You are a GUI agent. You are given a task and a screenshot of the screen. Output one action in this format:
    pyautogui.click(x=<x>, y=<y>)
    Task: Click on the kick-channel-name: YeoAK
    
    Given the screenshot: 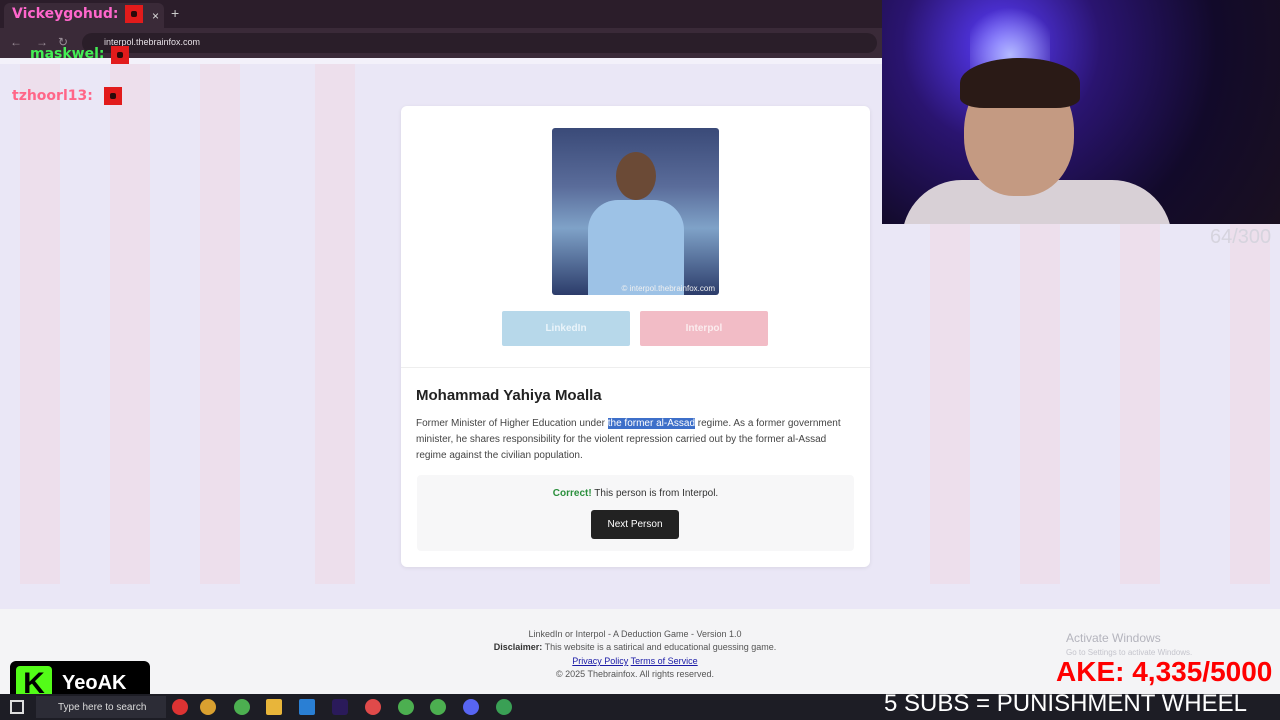 What is the action you would take?
    pyautogui.click(x=94, y=683)
    